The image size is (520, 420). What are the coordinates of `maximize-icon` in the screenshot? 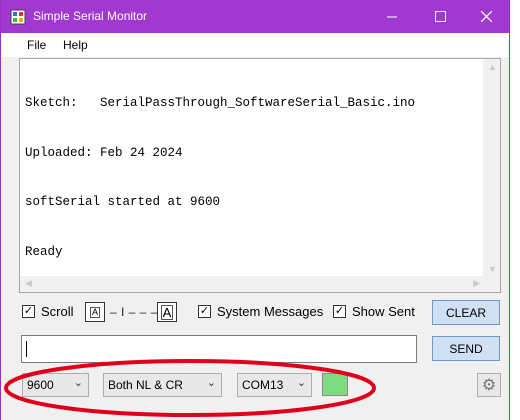 It's located at (440, 16).